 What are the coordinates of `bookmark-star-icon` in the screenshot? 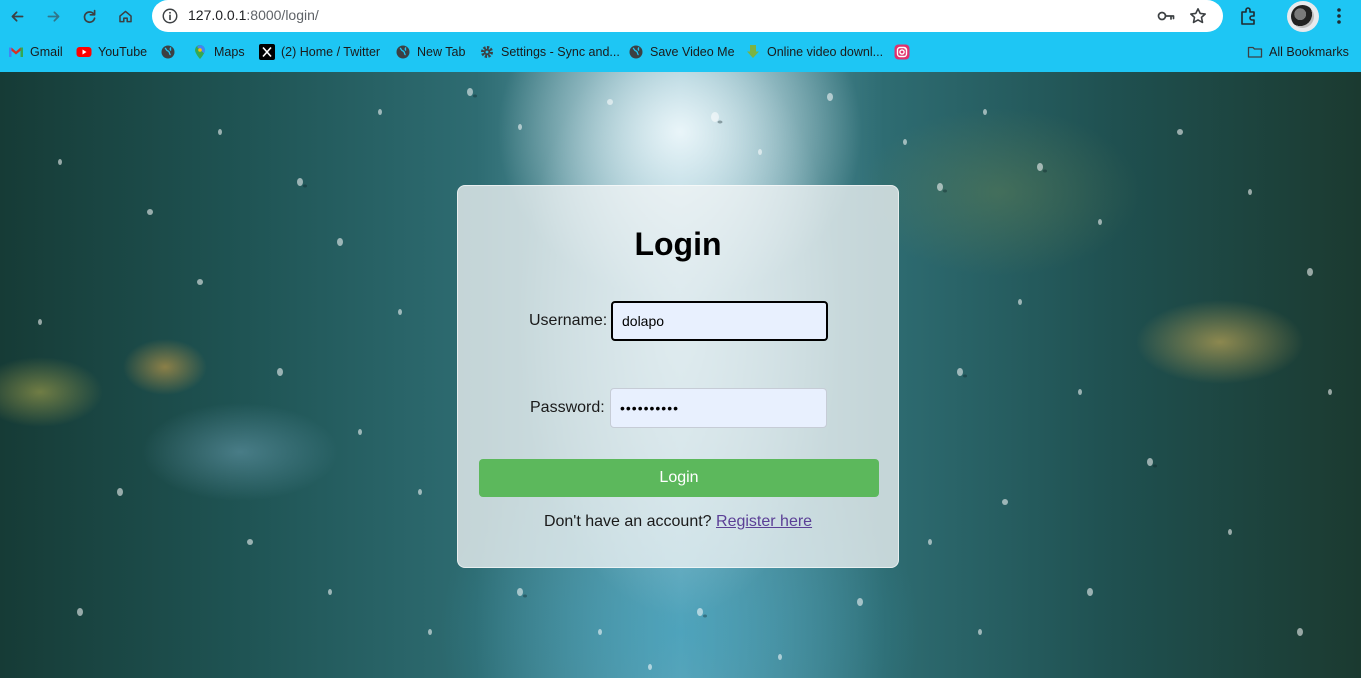 It's located at (1198, 16).